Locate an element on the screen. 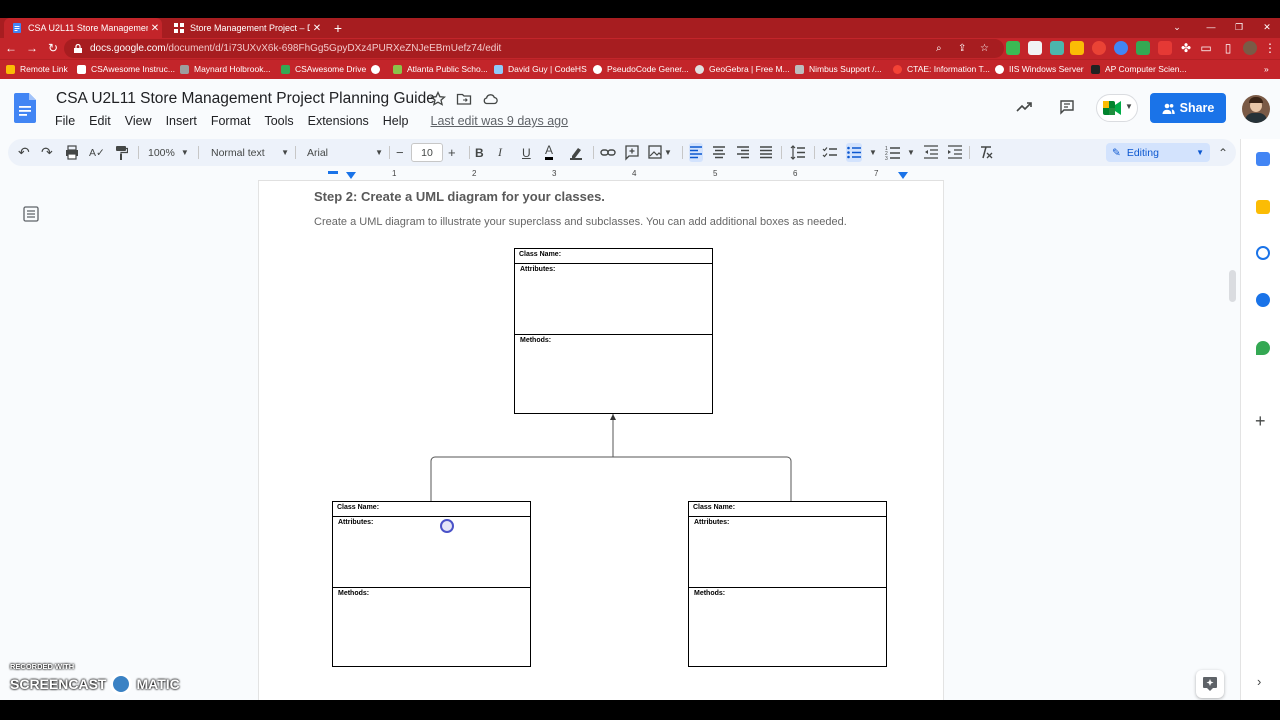 The width and height of the screenshot is (1280, 720). minimize-icon: — is located at coordinates (1211, 27).